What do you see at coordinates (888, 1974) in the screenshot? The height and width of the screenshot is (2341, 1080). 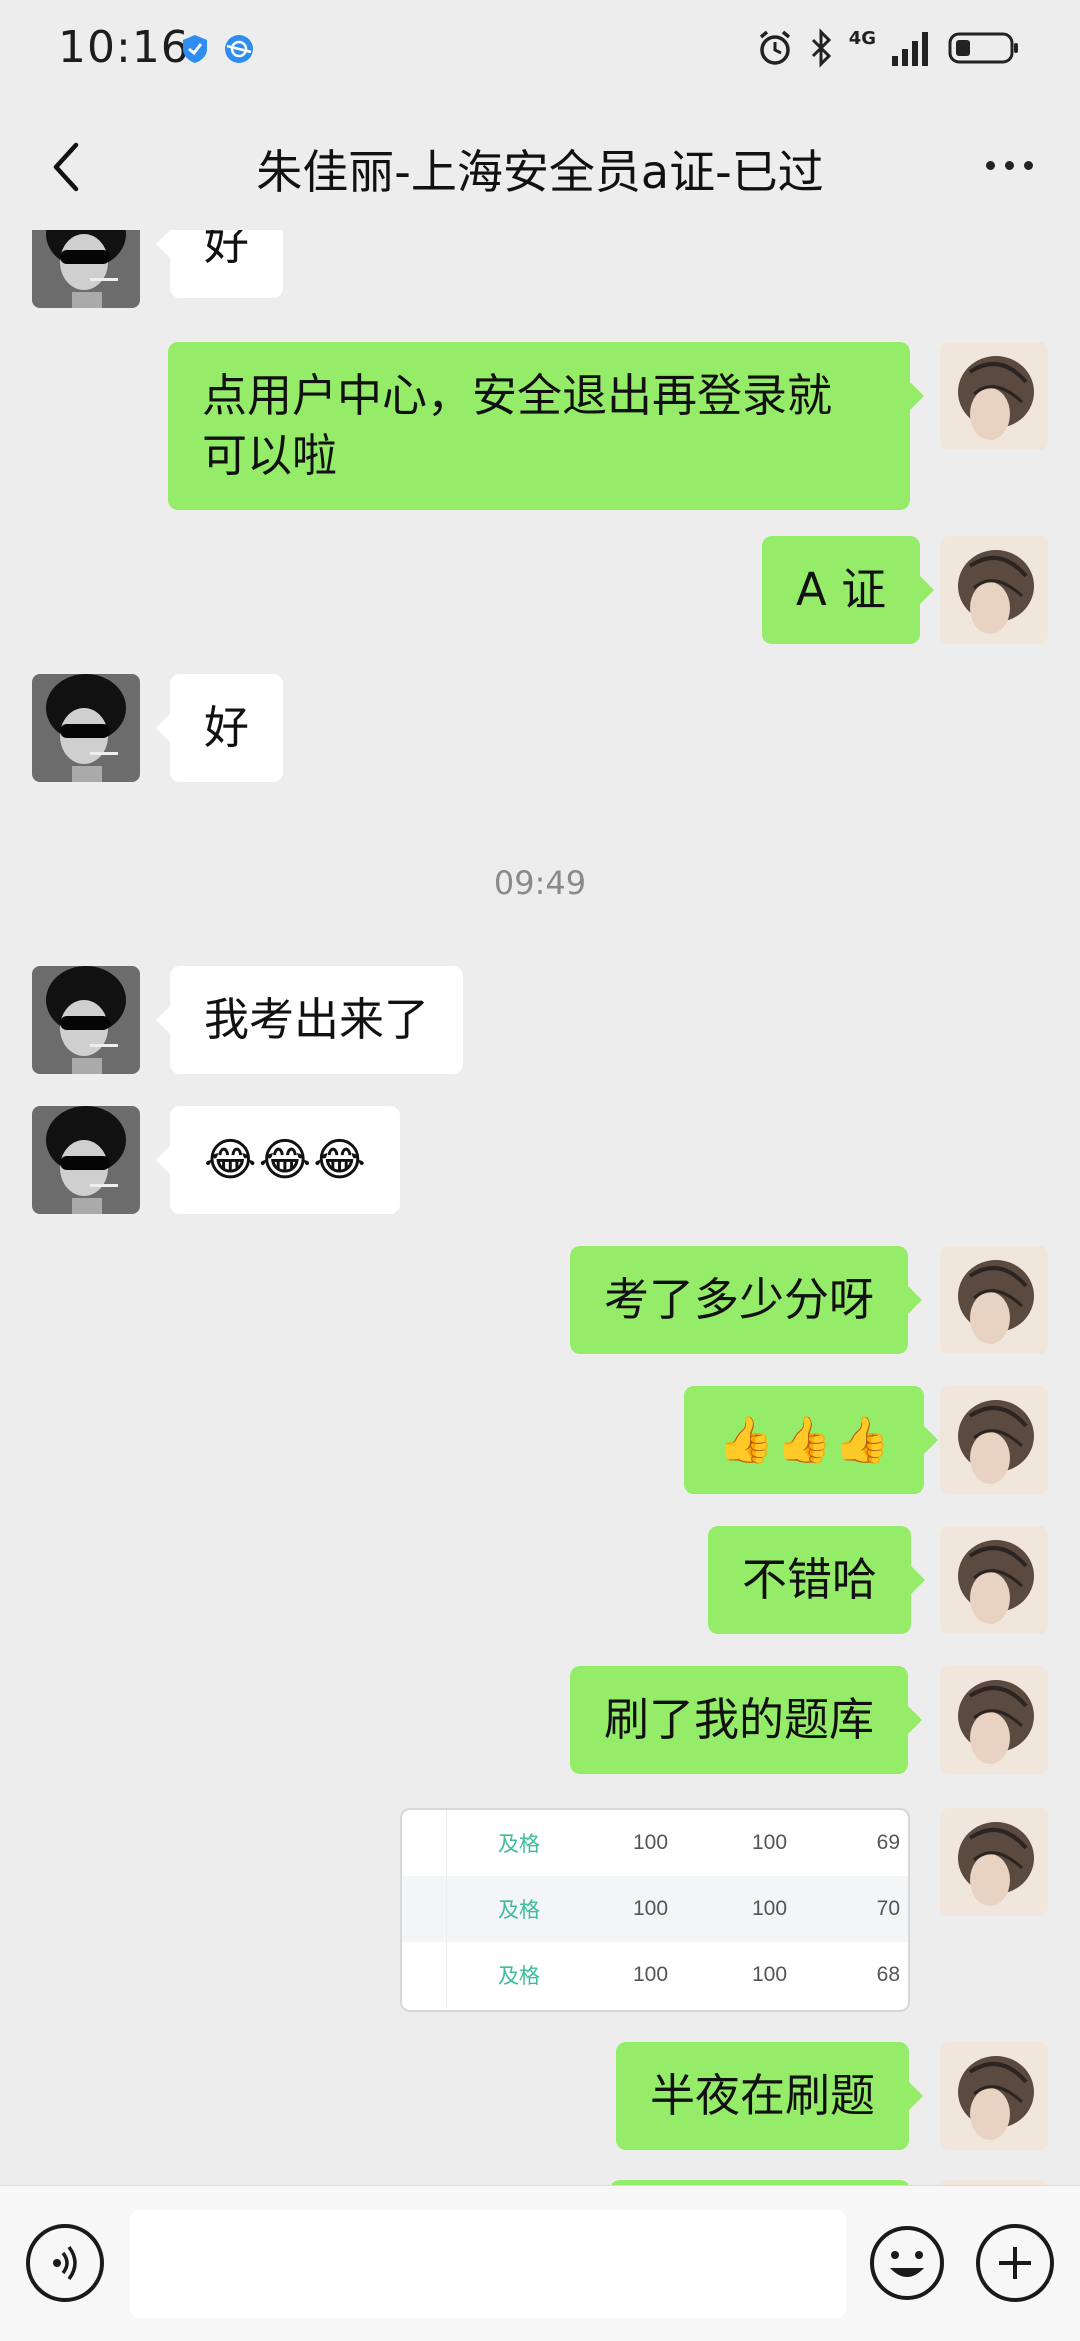 I see `score-cell: 68` at bounding box center [888, 1974].